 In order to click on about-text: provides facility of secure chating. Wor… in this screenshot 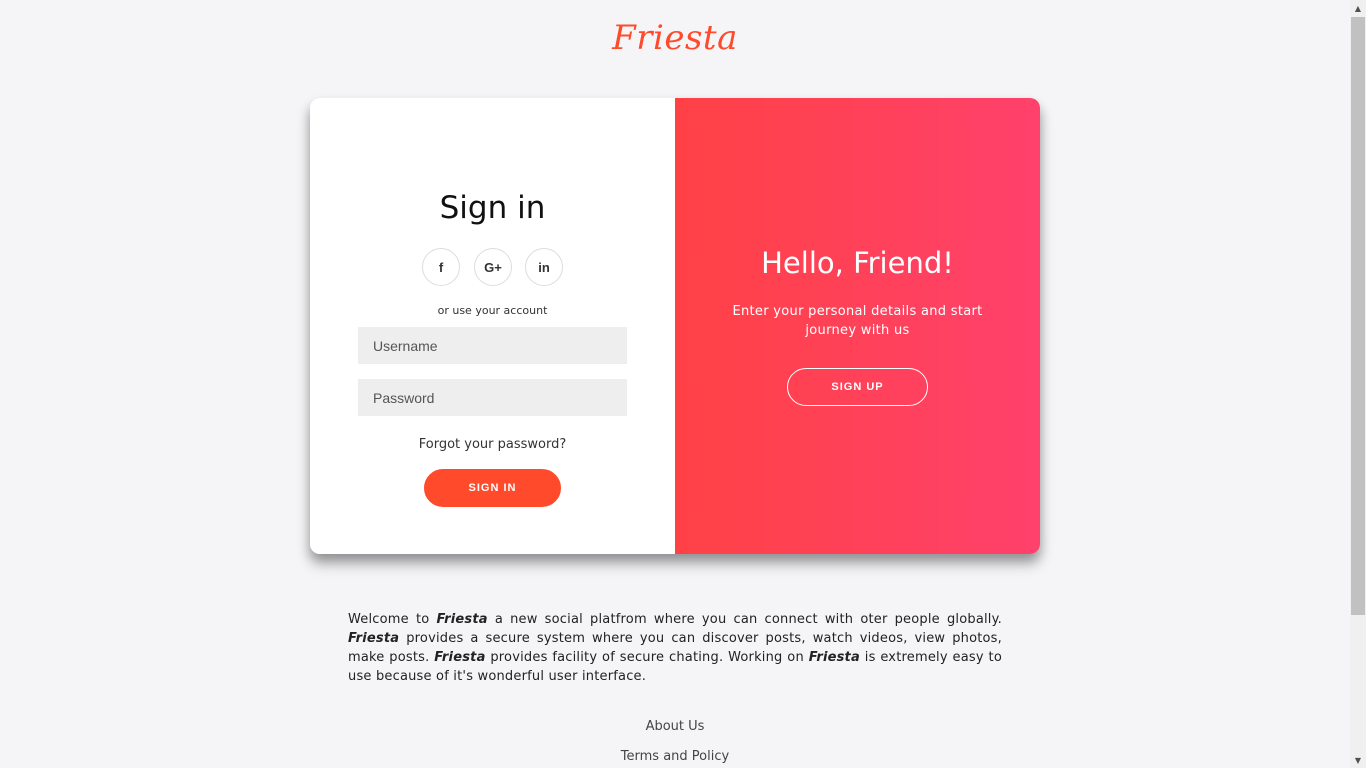, I will do `click(647, 657)`.